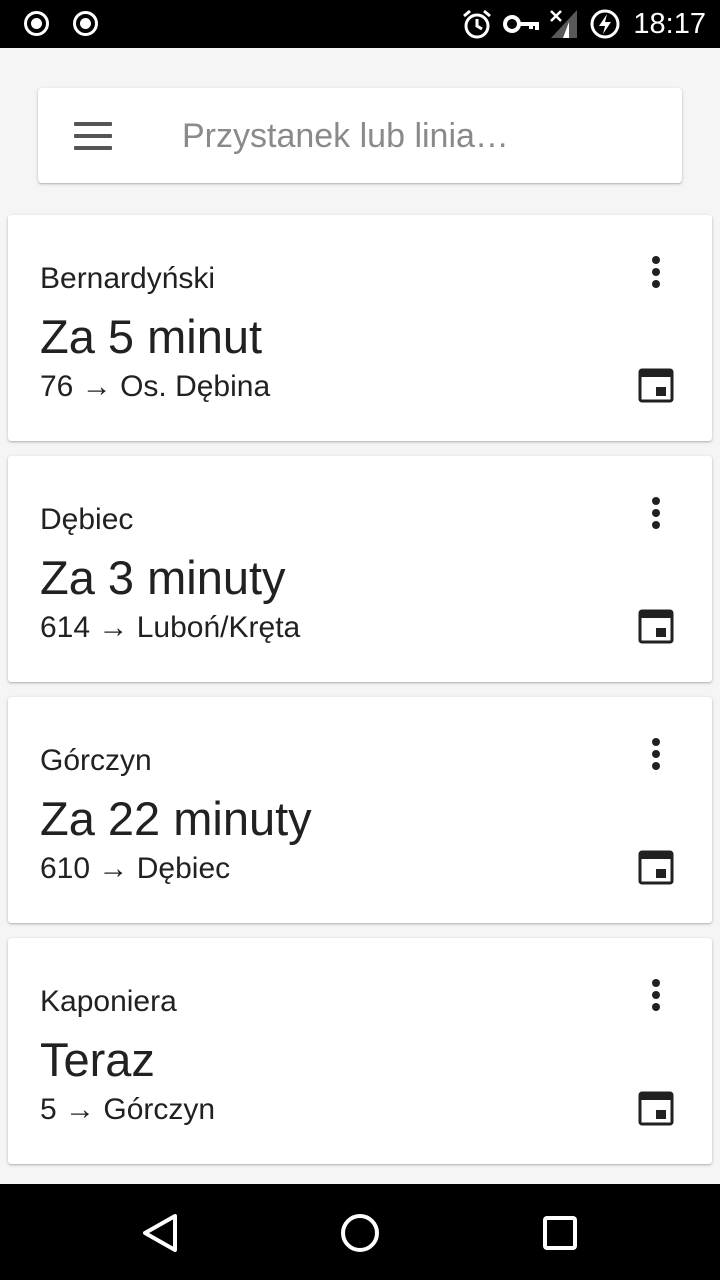 This screenshot has width=720, height=1280. What do you see at coordinates (159, 1109) in the screenshot?
I see `destination: Górczyn` at bounding box center [159, 1109].